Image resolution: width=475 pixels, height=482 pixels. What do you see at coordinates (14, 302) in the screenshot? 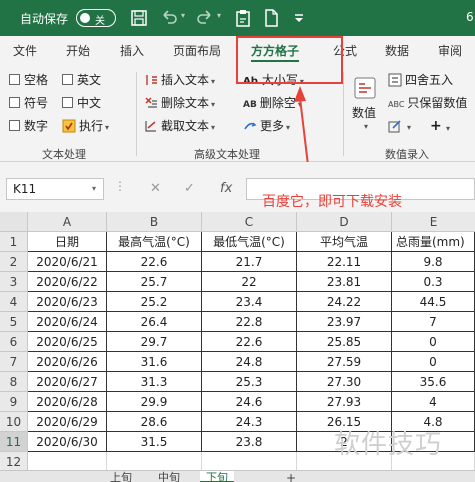
I see `row-header: 4` at bounding box center [14, 302].